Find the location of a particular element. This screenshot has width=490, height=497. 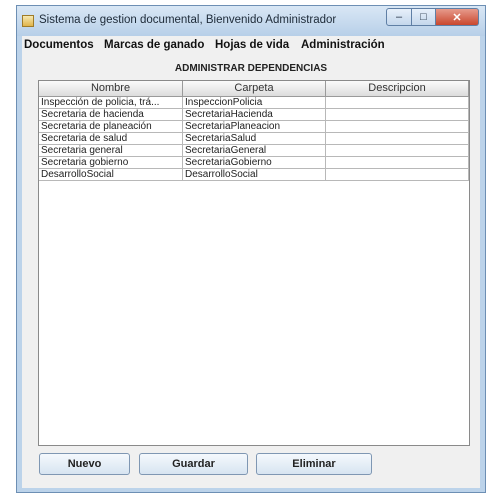

menu-administracion: Administración is located at coordinates (343, 45).